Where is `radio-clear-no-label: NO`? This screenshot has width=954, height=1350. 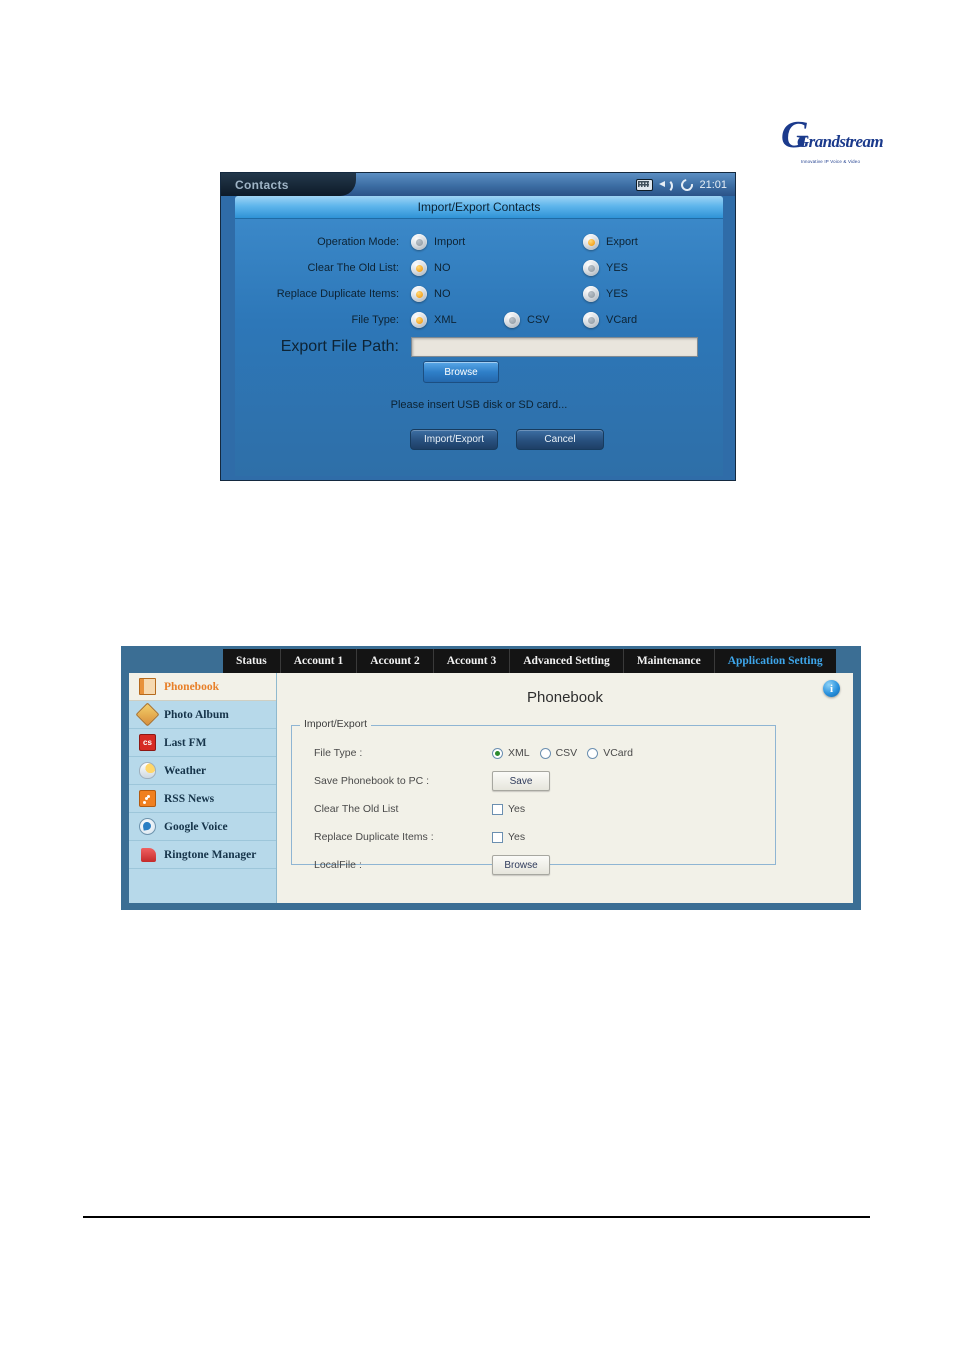 radio-clear-no-label: NO is located at coordinates (442, 268).